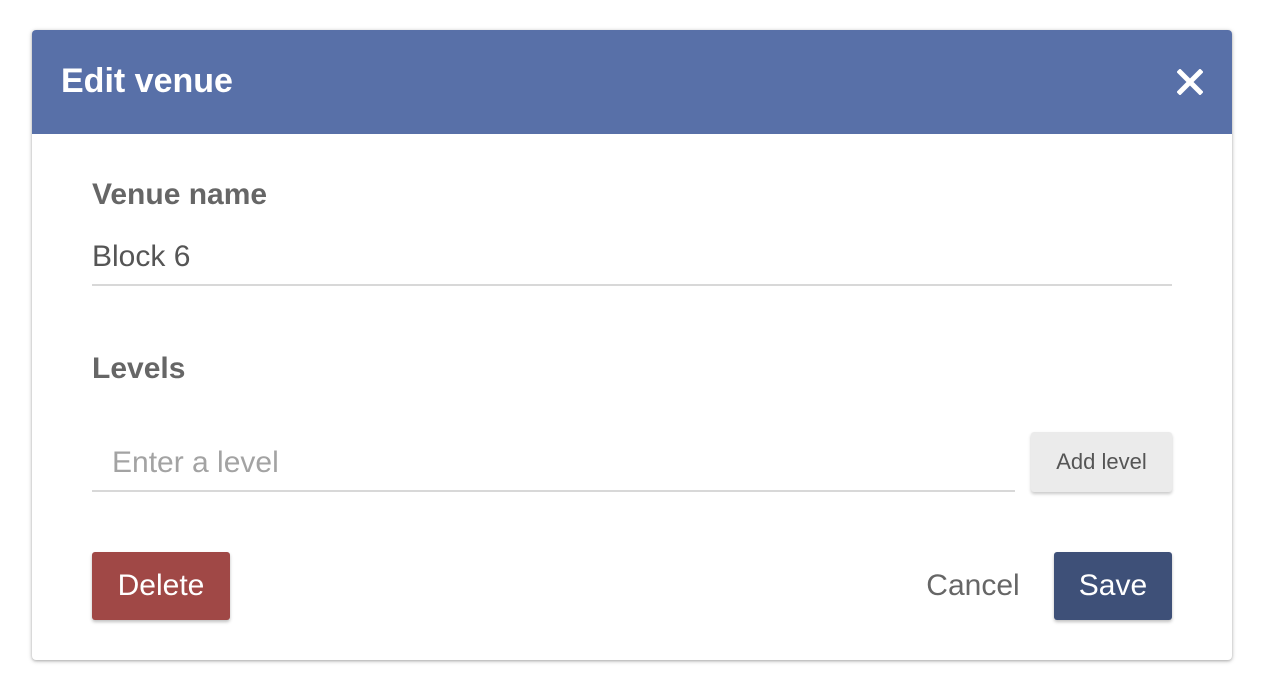 This screenshot has height=696, width=1262. Describe the element at coordinates (973, 586) in the screenshot. I see `cancel-button: Cancel` at that location.